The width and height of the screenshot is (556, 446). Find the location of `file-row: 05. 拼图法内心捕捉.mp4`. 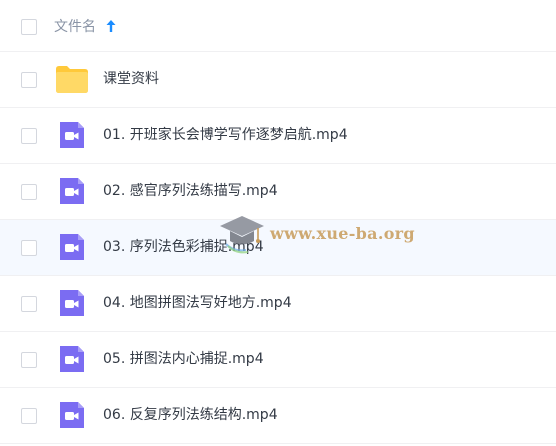

file-row: 05. 拼图法内心捕捉.mp4 is located at coordinates (278, 360).